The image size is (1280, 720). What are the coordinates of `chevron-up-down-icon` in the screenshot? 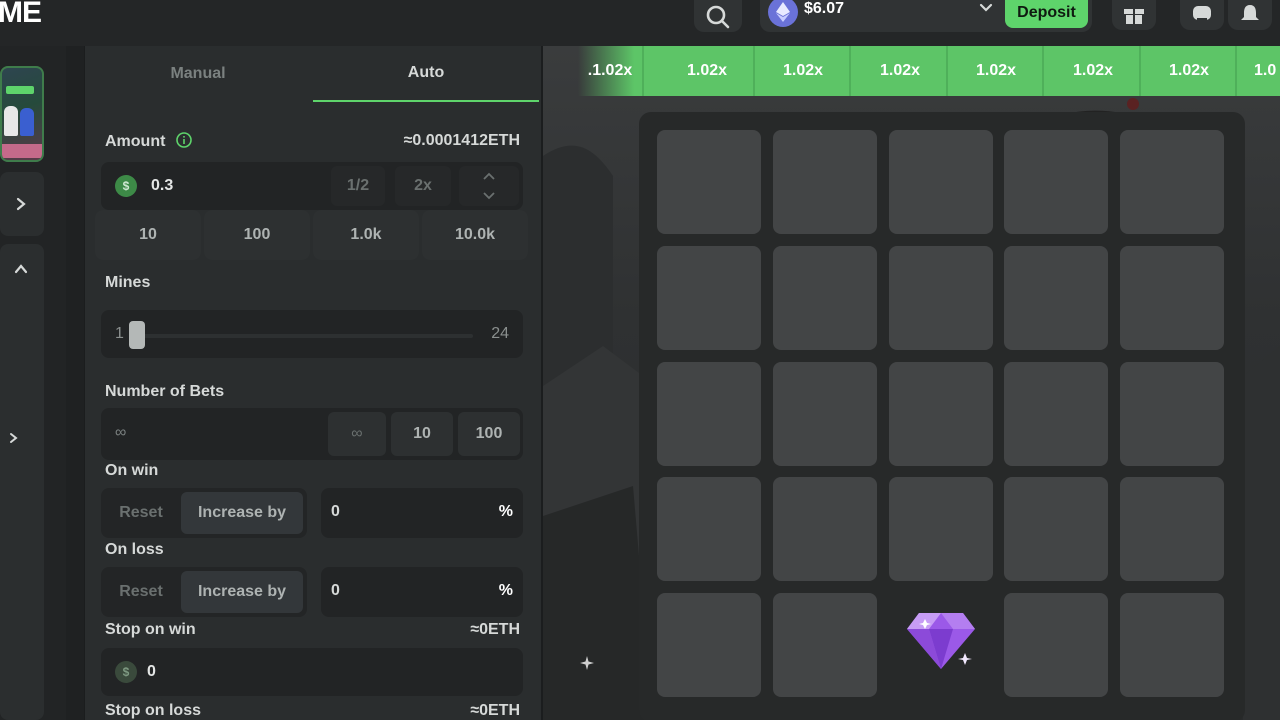 It's located at (489, 186).